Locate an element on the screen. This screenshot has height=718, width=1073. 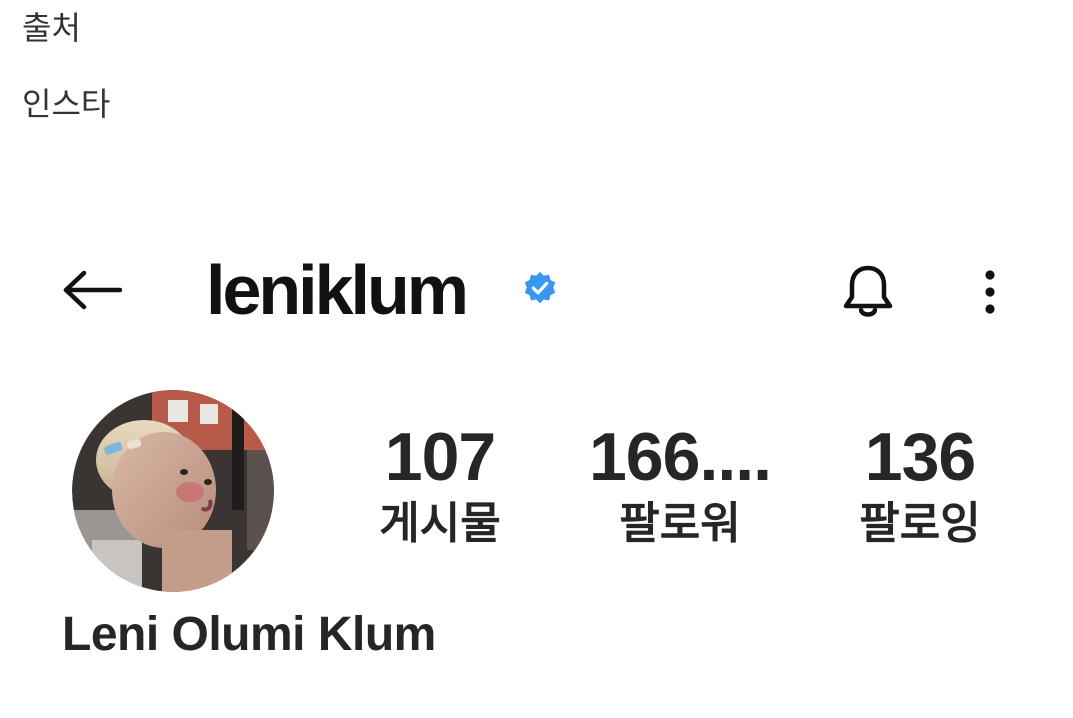
arrow-left-icon is located at coordinates (92, 290).